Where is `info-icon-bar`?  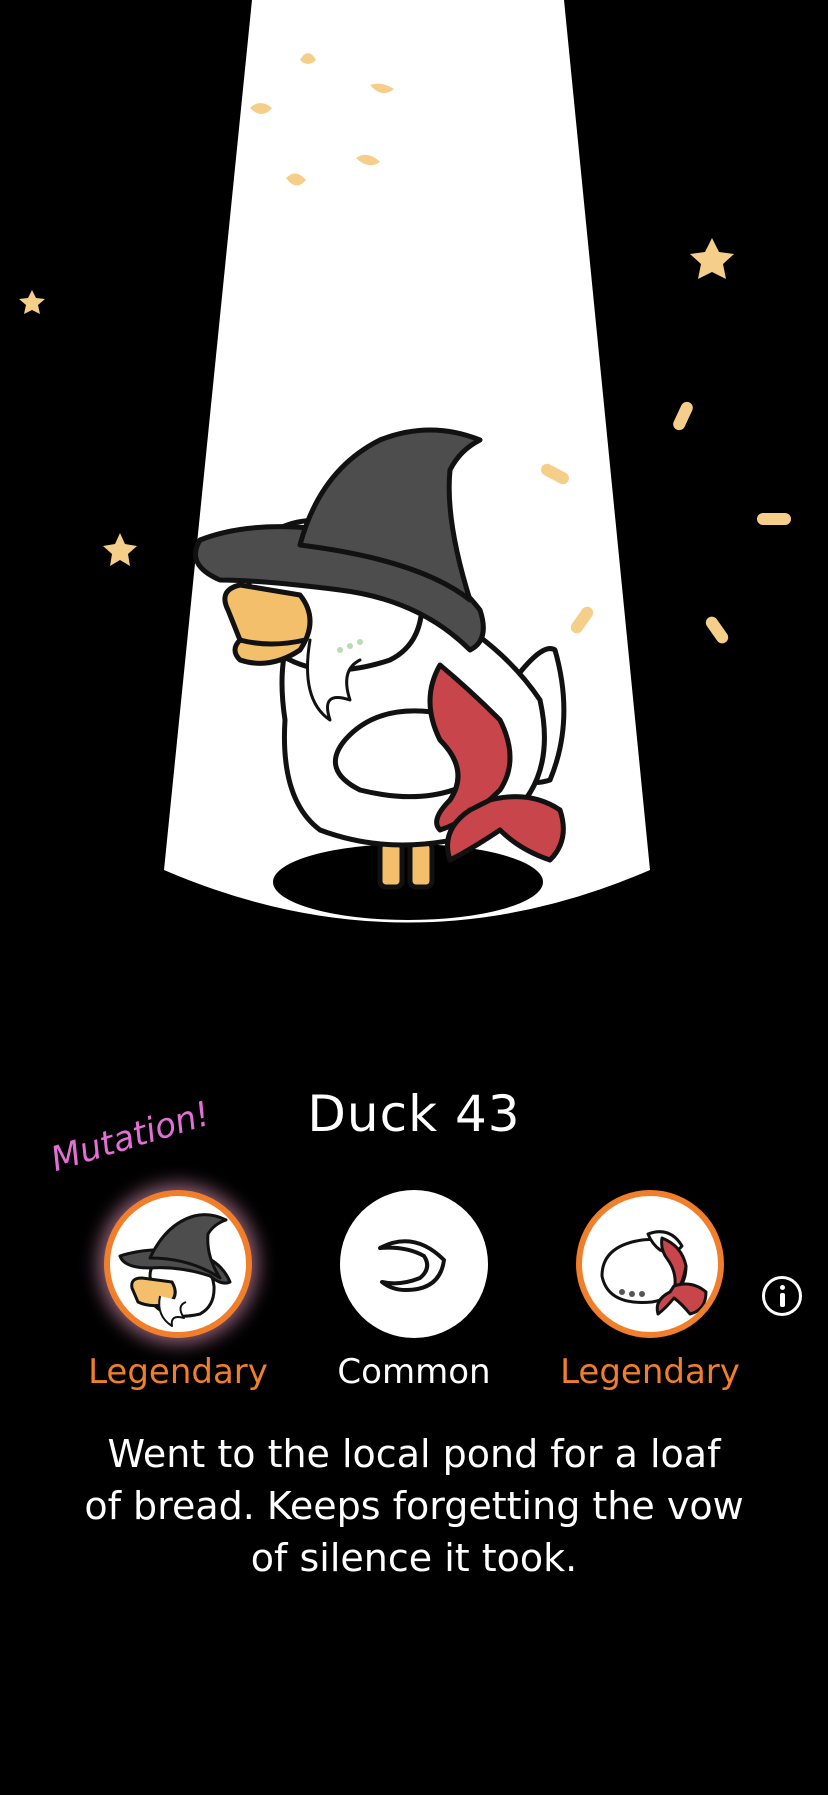 info-icon-bar is located at coordinates (782, 1300).